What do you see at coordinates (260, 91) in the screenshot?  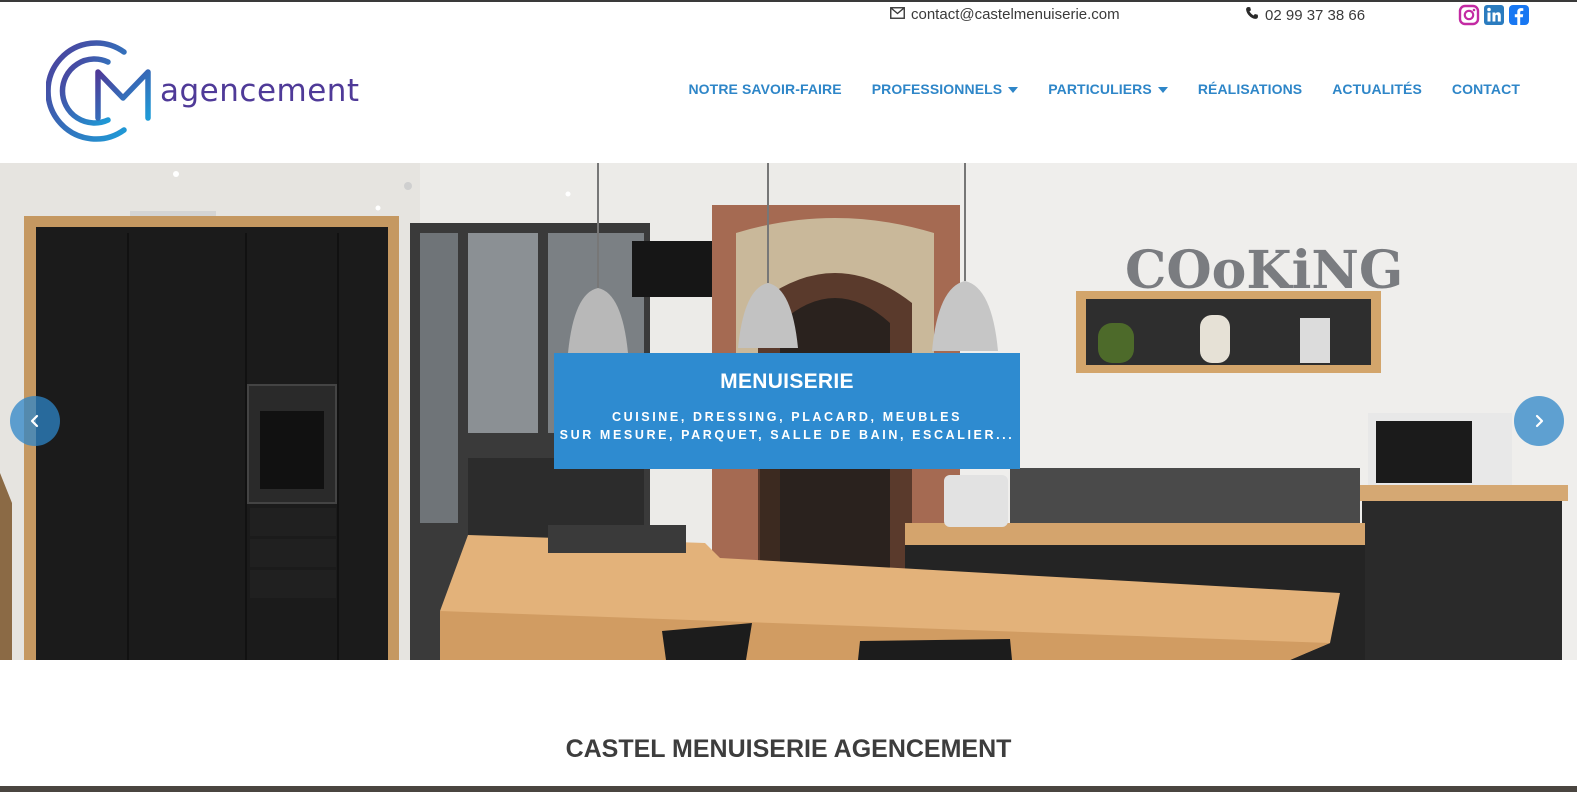 I see `logo-word: agencement` at bounding box center [260, 91].